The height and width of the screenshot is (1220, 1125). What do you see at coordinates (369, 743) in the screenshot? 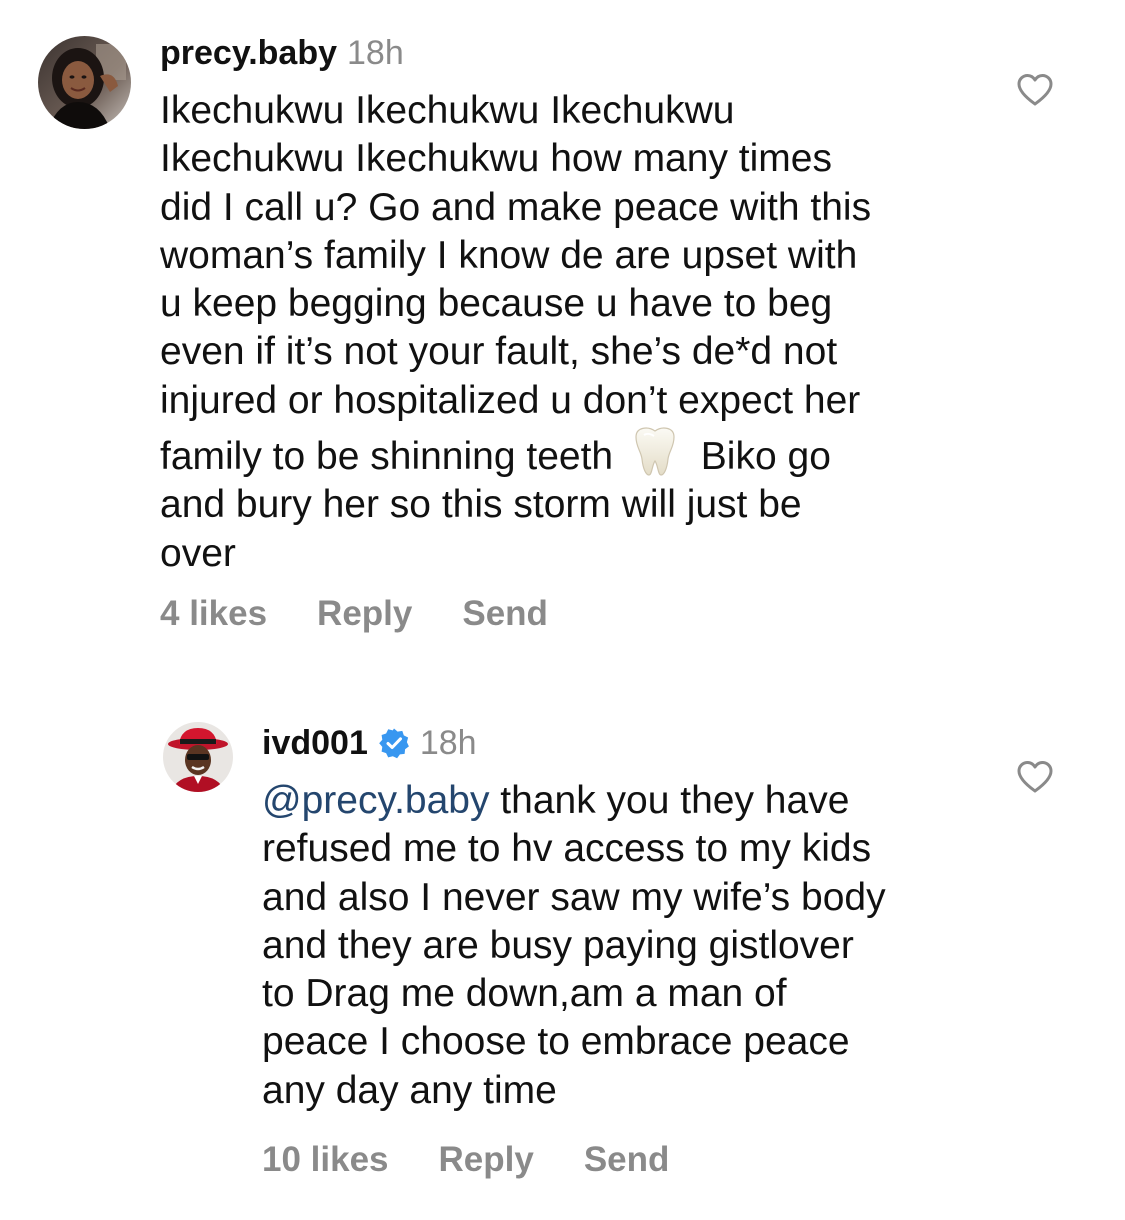
I see `comment-header: ivd001 18h` at bounding box center [369, 743].